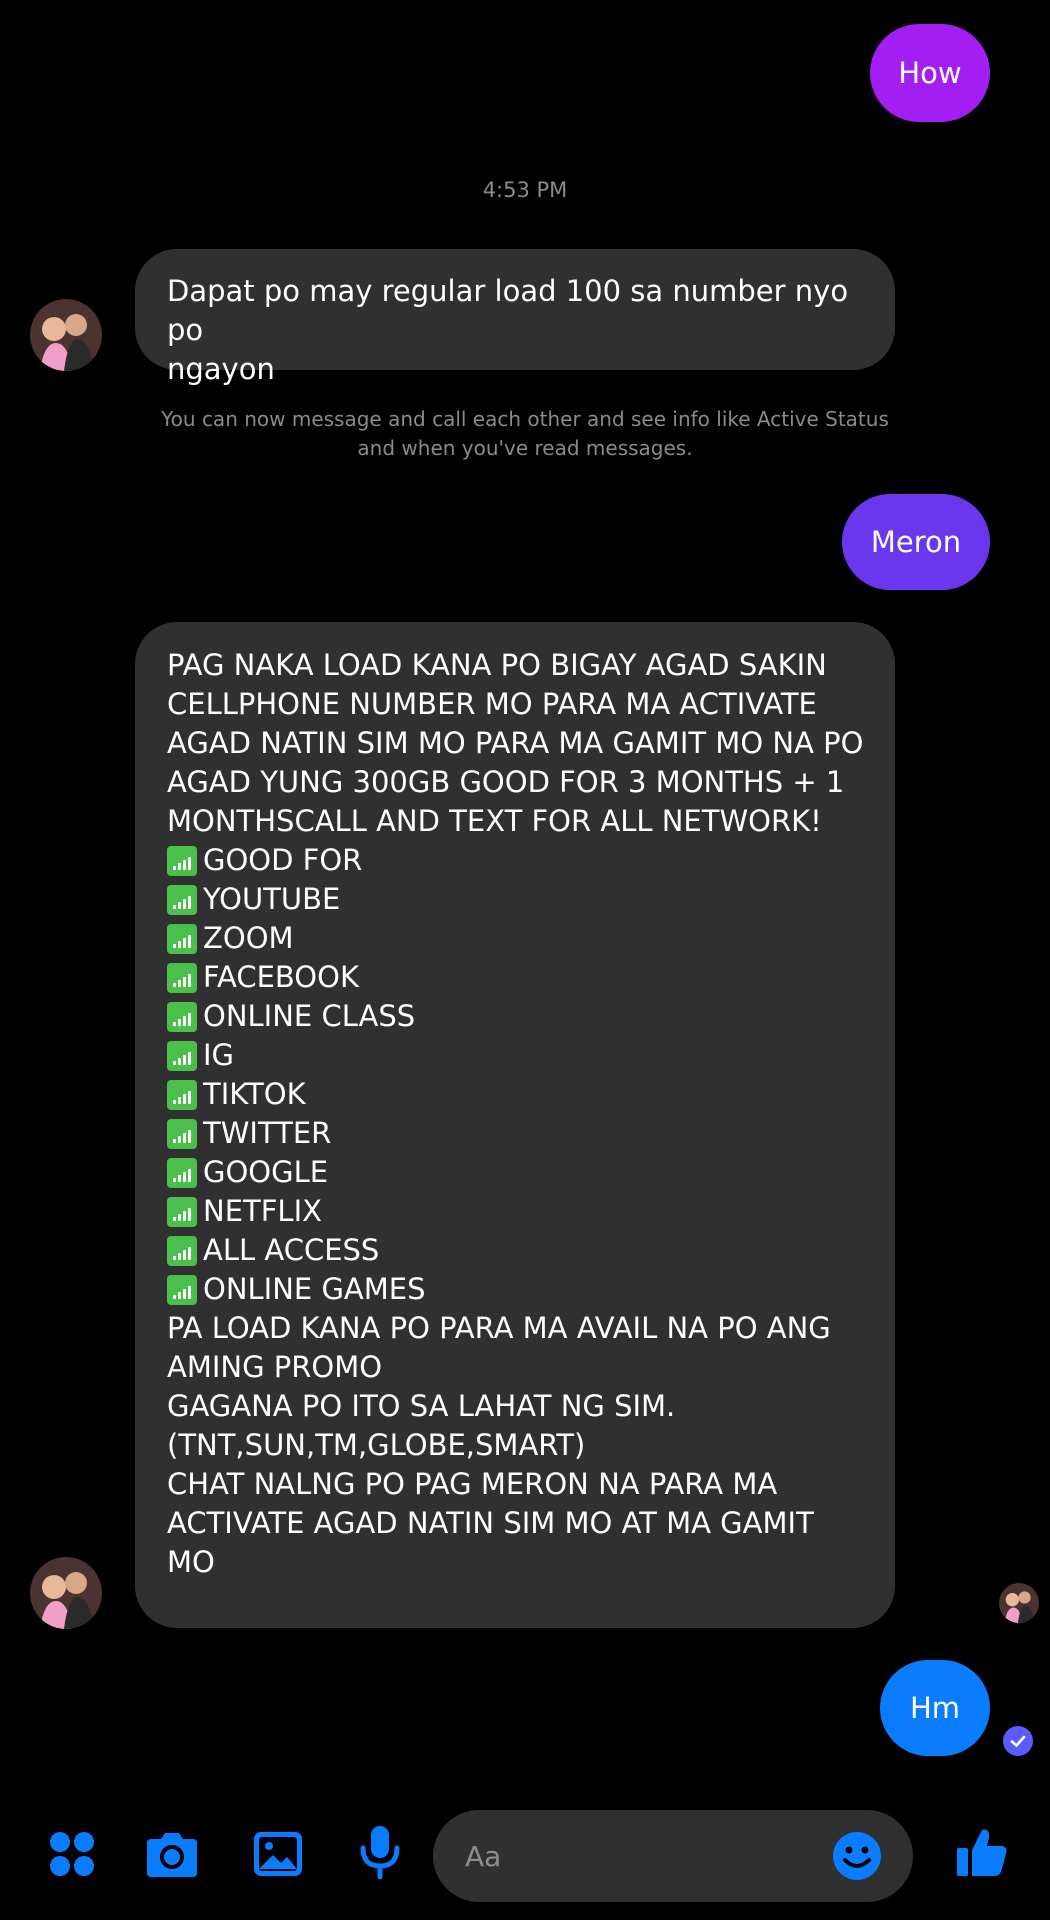 The image size is (1050, 1920). Describe the element at coordinates (275, 1367) in the screenshot. I see `message-line: AMING PROMO` at that location.